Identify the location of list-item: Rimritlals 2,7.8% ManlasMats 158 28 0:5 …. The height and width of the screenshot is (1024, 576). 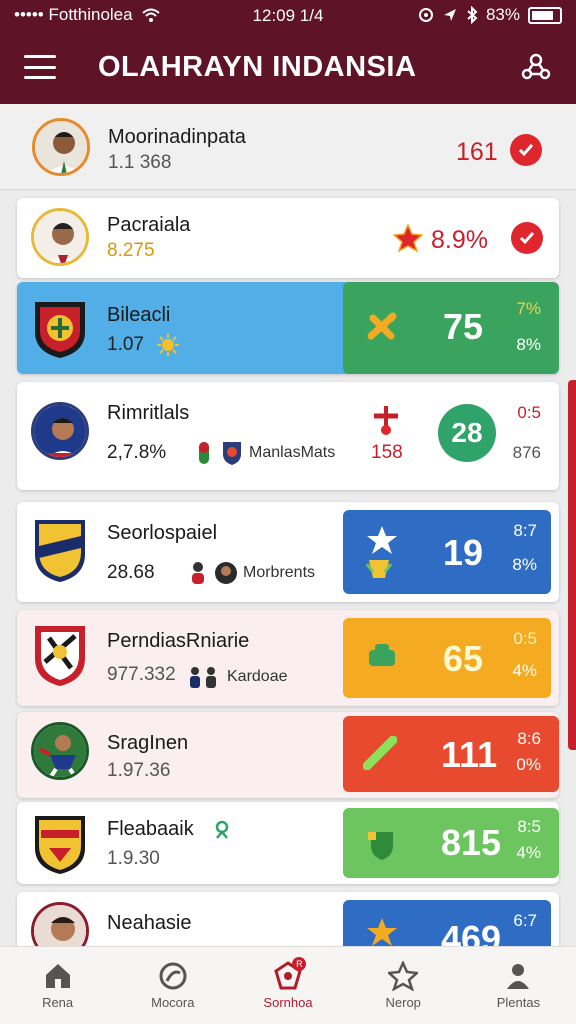
(288, 436).